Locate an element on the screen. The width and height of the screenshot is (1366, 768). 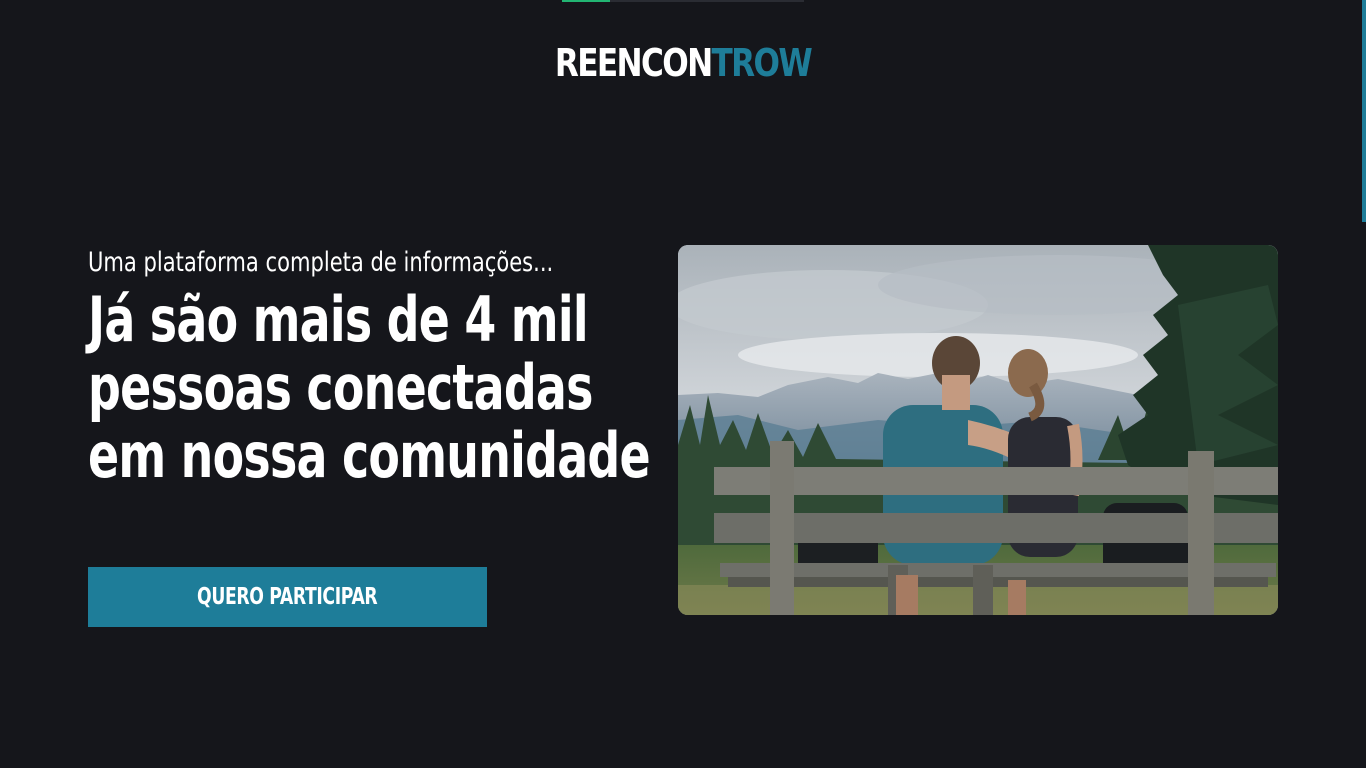
site-logo: REENCONTROW is located at coordinates (683, 63).